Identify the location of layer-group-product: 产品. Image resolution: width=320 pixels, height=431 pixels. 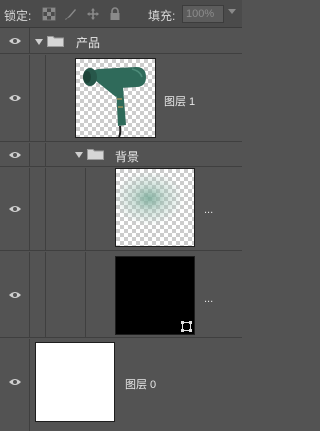
(121, 41).